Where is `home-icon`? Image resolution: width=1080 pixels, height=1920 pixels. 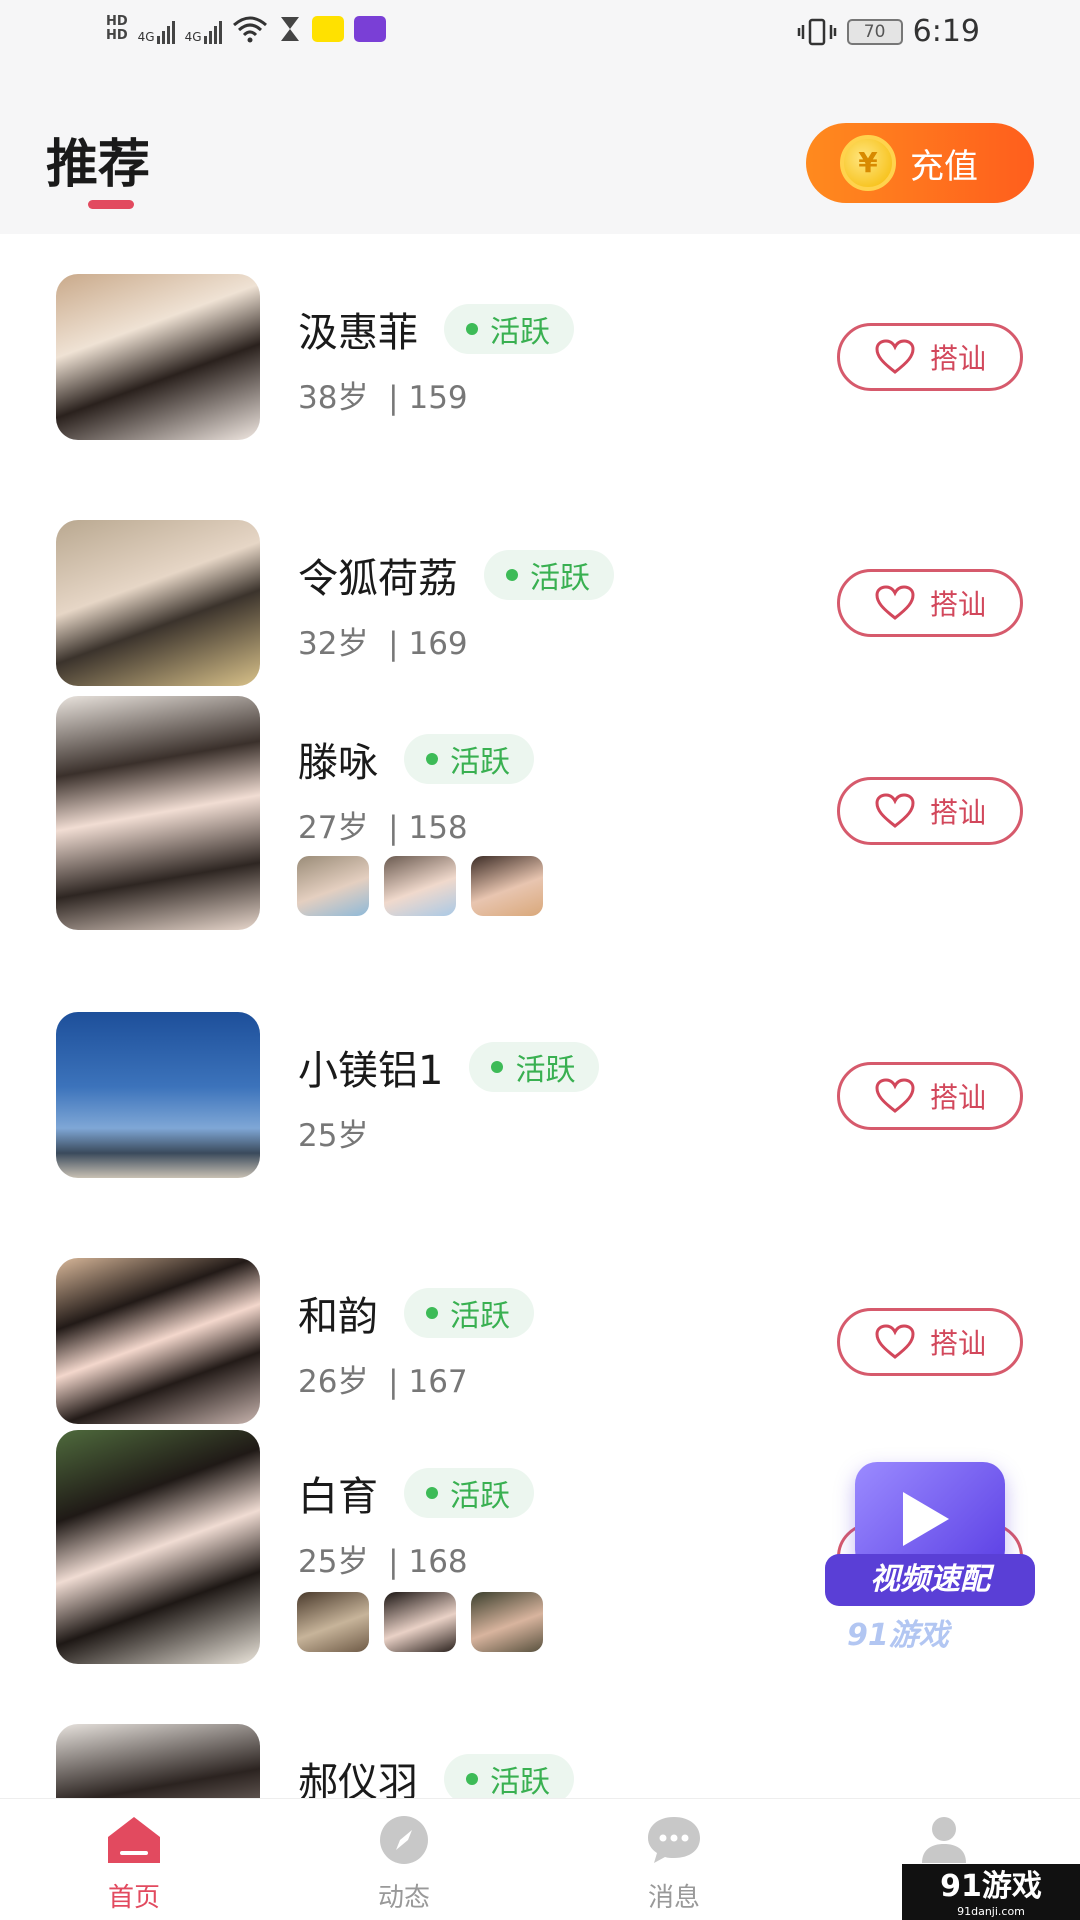 home-icon is located at coordinates (134, 1840).